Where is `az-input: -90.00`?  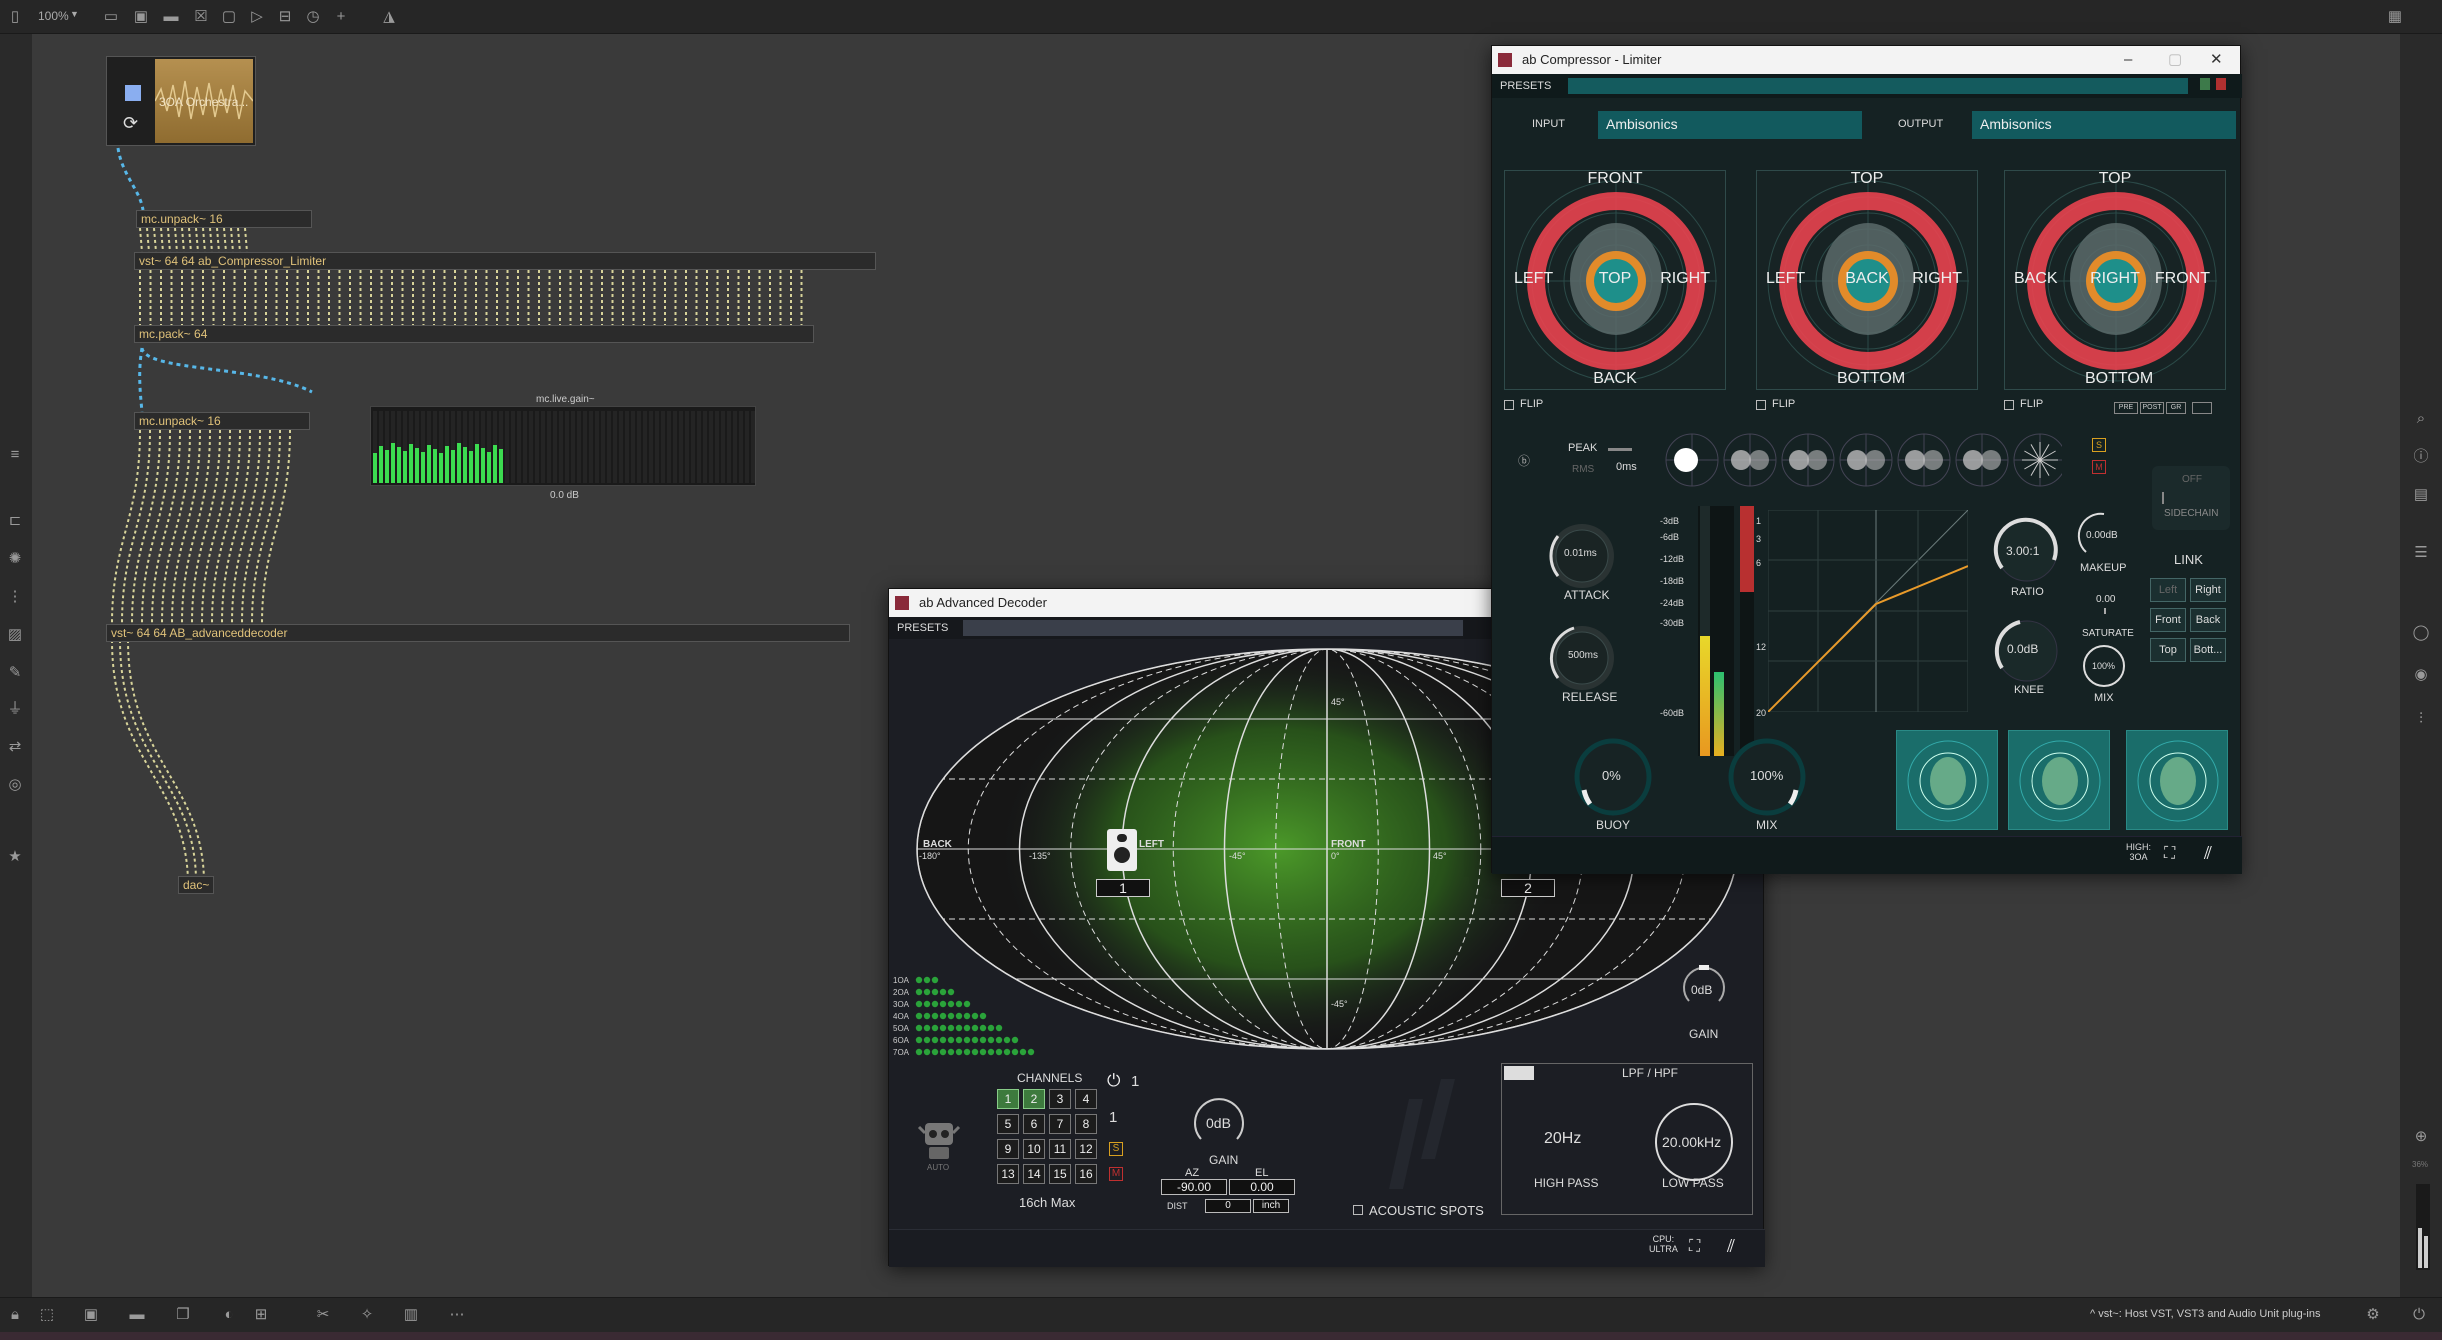 az-input: -90.00 is located at coordinates (1194, 1187).